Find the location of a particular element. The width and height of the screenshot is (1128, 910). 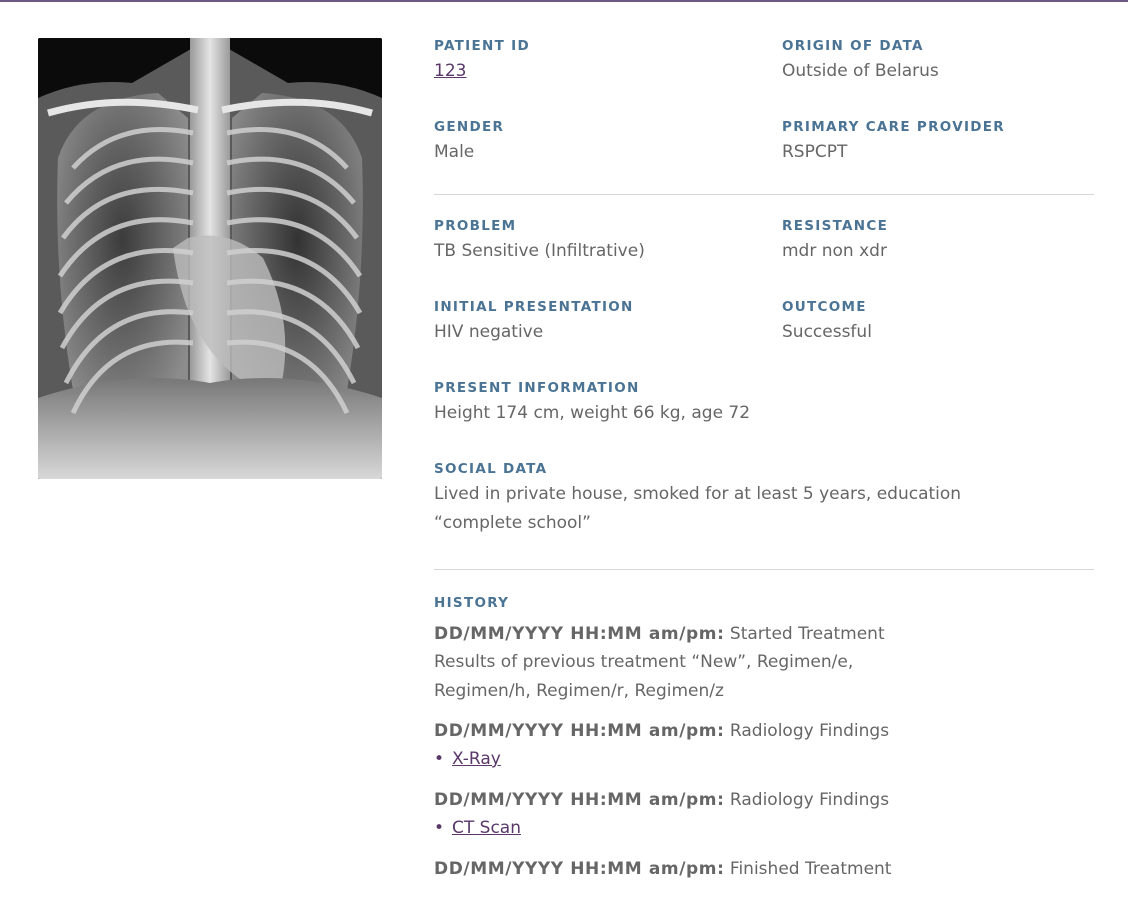

social-data-label: SOCIAL DATA is located at coordinates (491, 469).